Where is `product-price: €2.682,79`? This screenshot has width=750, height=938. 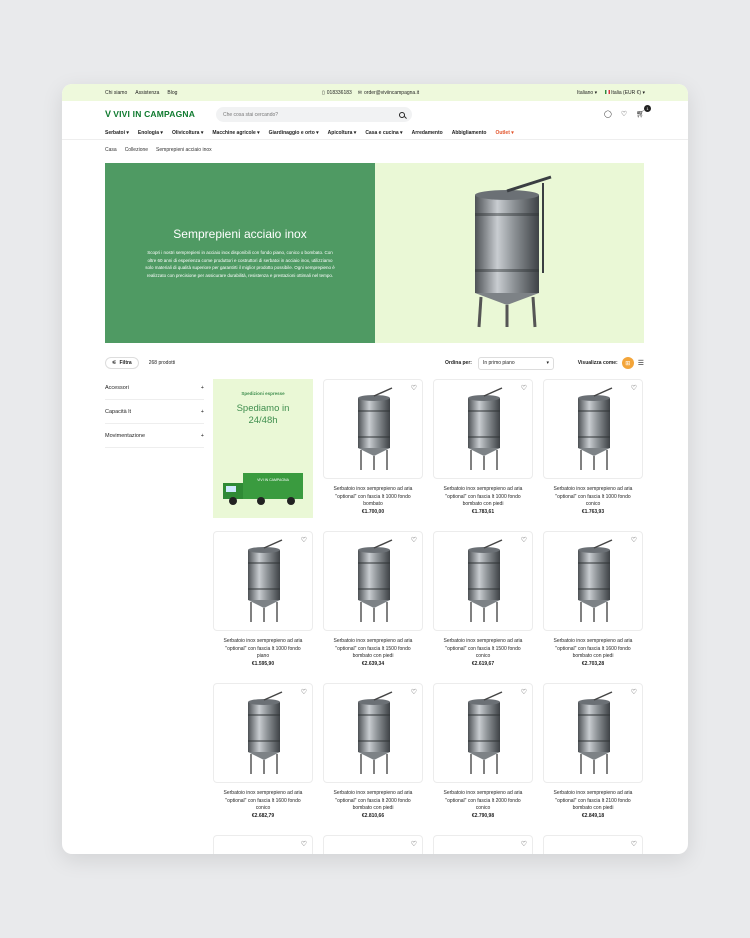 product-price: €2.682,79 is located at coordinates (263, 815).